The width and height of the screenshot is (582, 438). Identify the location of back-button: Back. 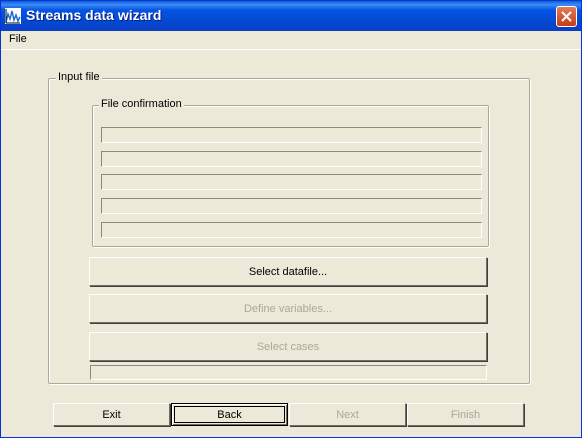
(229, 414).